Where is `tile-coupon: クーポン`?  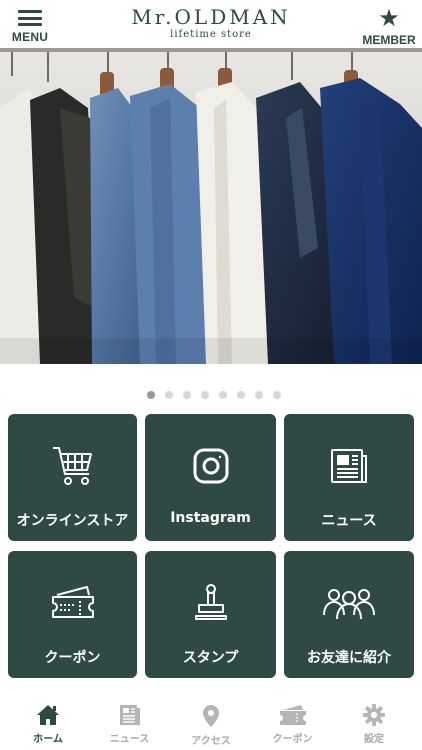
tile-coupon: クーポン is located at coordinates (72, 614).